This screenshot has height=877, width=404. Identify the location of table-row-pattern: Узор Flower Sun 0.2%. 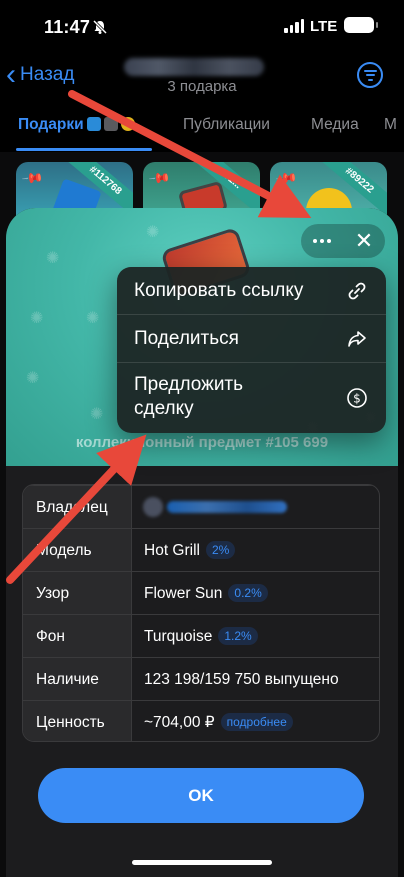
(201, 593).